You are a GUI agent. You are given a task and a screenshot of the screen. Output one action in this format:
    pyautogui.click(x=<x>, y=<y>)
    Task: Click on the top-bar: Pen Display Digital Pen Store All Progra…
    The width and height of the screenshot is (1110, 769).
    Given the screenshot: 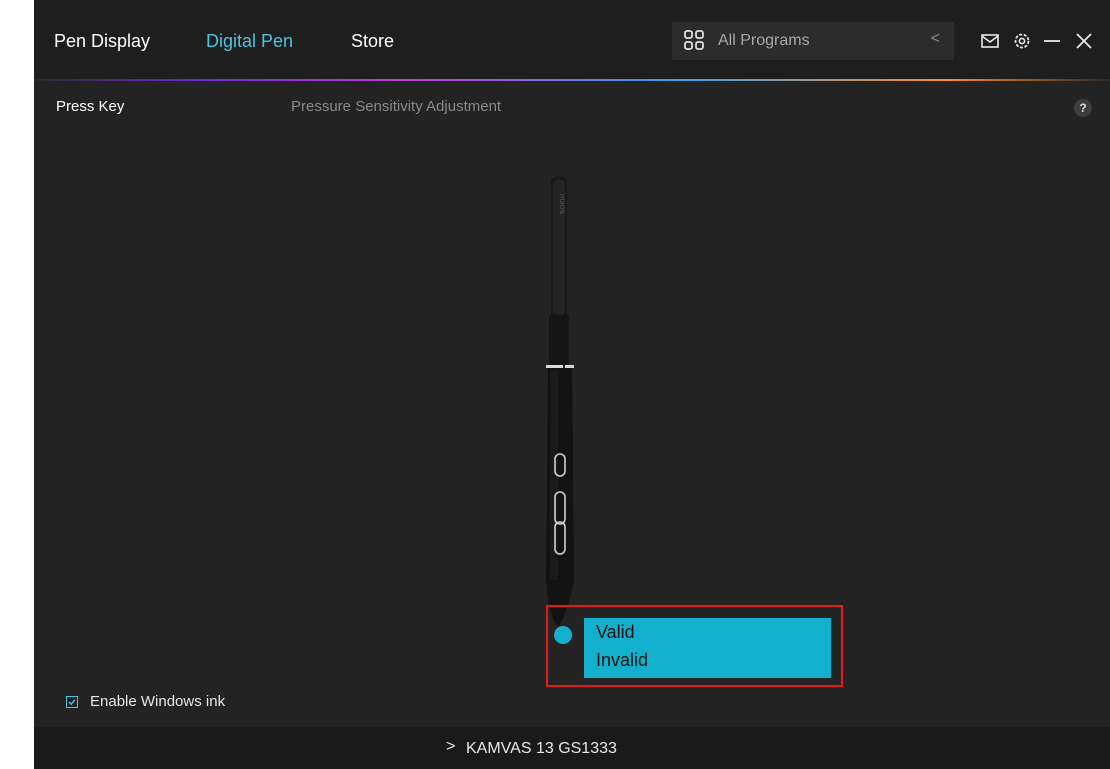 What is the action you would take?
    pyautogui.click(x=572, y=40)
    